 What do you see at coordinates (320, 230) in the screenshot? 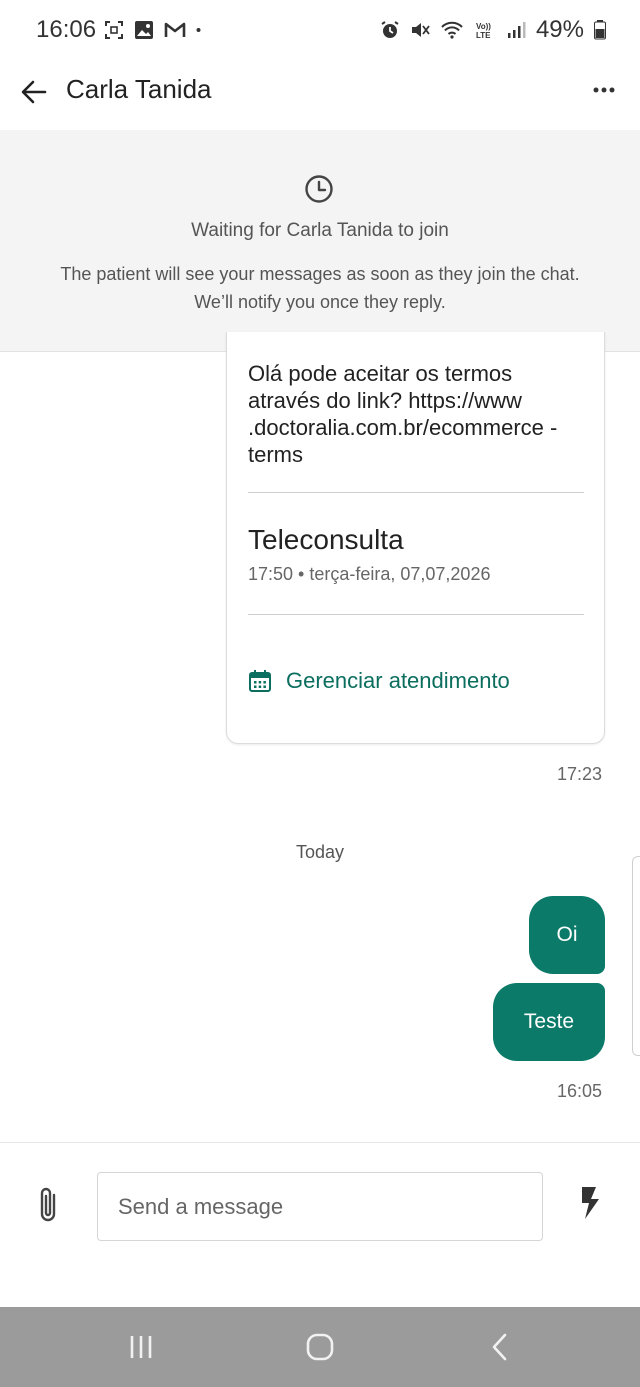
I see `waiting-title: Waiting for Carla Tanida to join` at bounding box center [320, 230].